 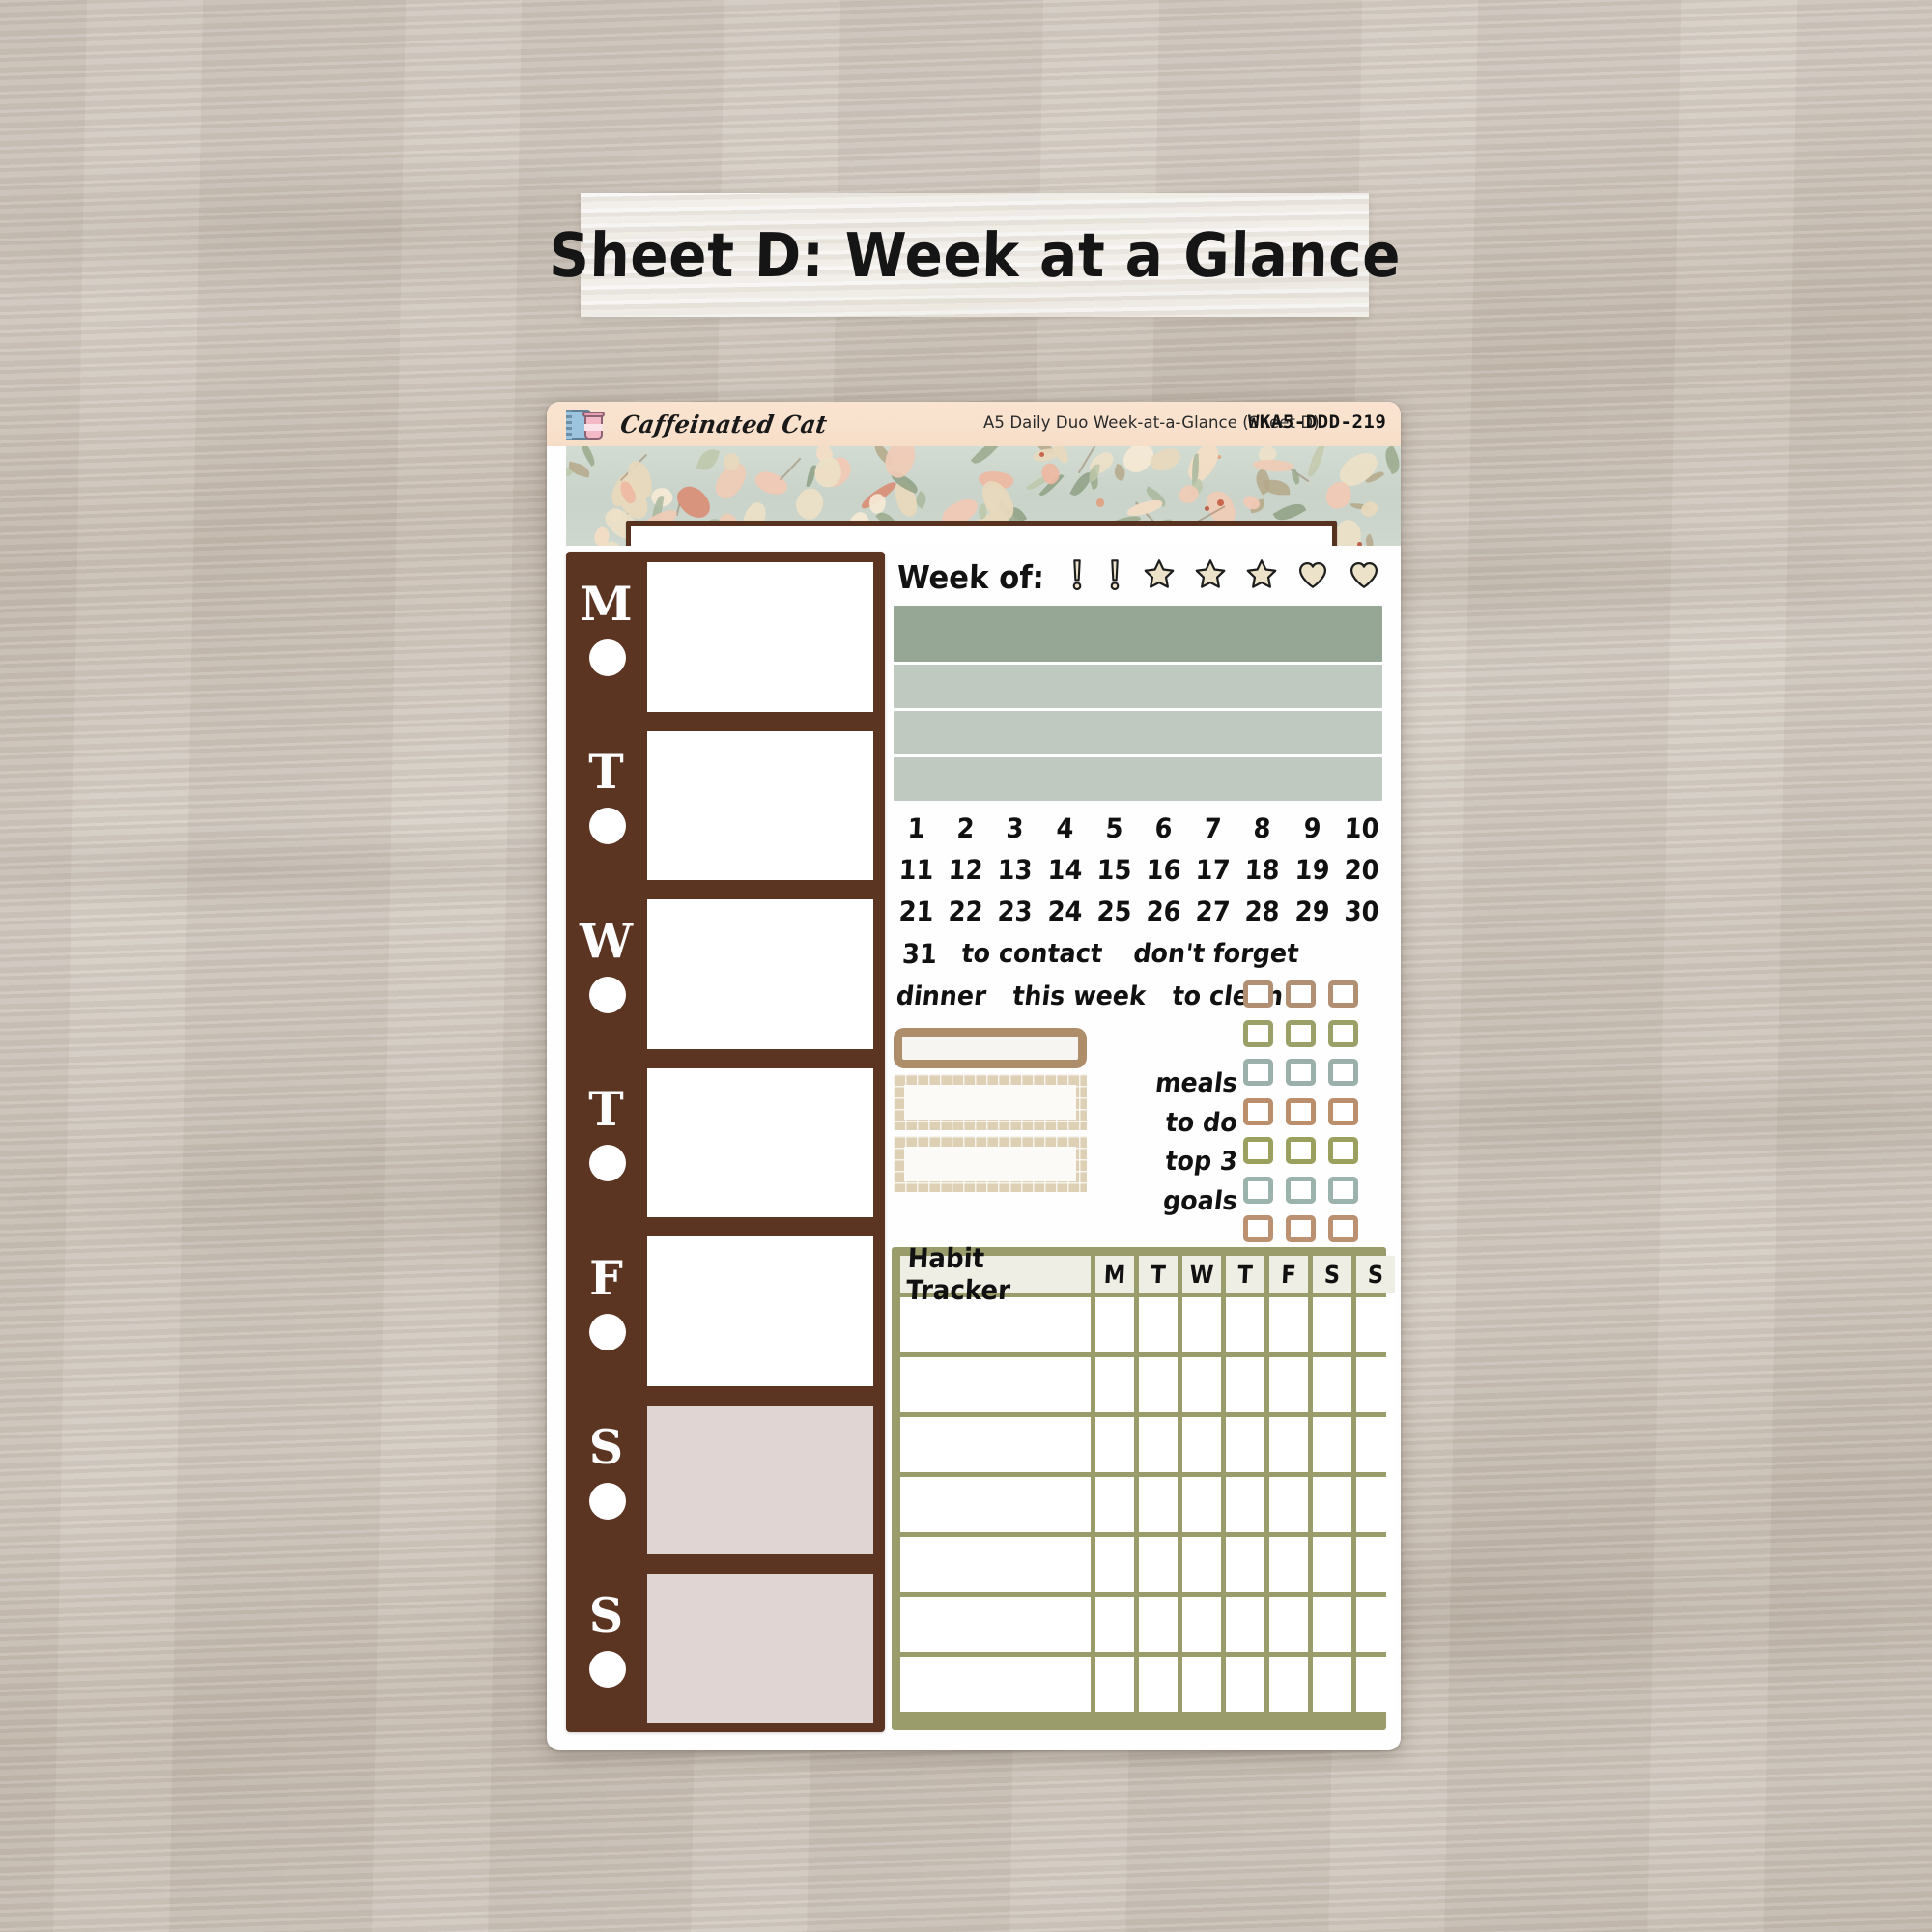 What do you see at coordinates (1173, 1083) in the screenshot?
I see `label-sticker-meals: meals` at bounding box center [1173, 1083].